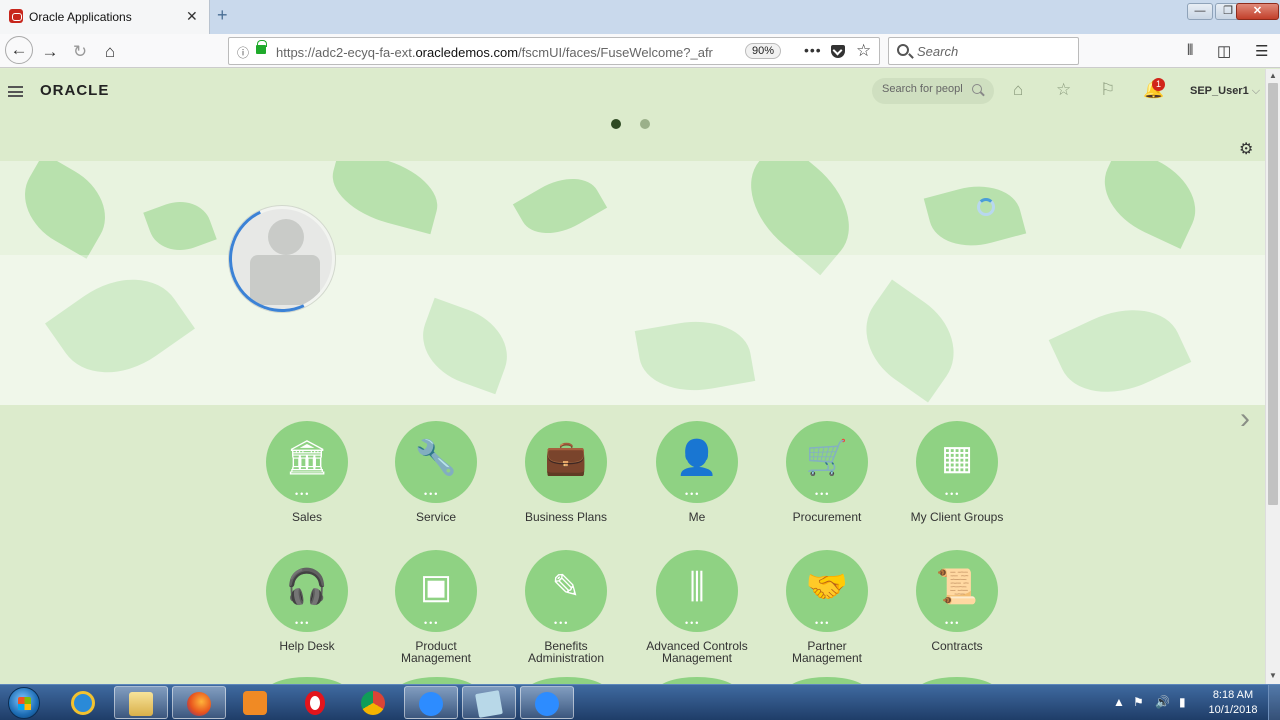 Image resolution: width=1280 pixels, height=720 pixels. I want to click on tile-me: 👤 ••• Me, so click(697, 472).